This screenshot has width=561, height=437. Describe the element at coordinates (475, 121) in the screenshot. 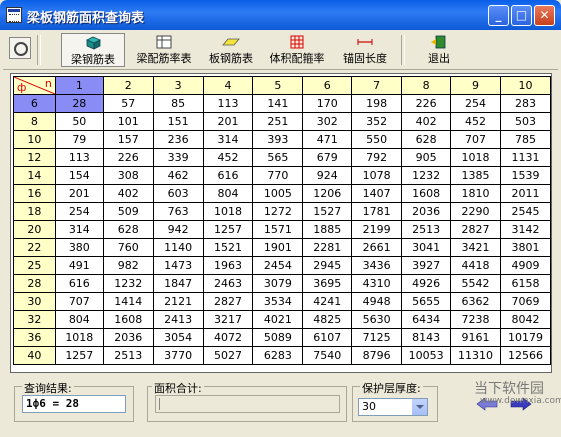

I see `table-cell: 452` at that location.